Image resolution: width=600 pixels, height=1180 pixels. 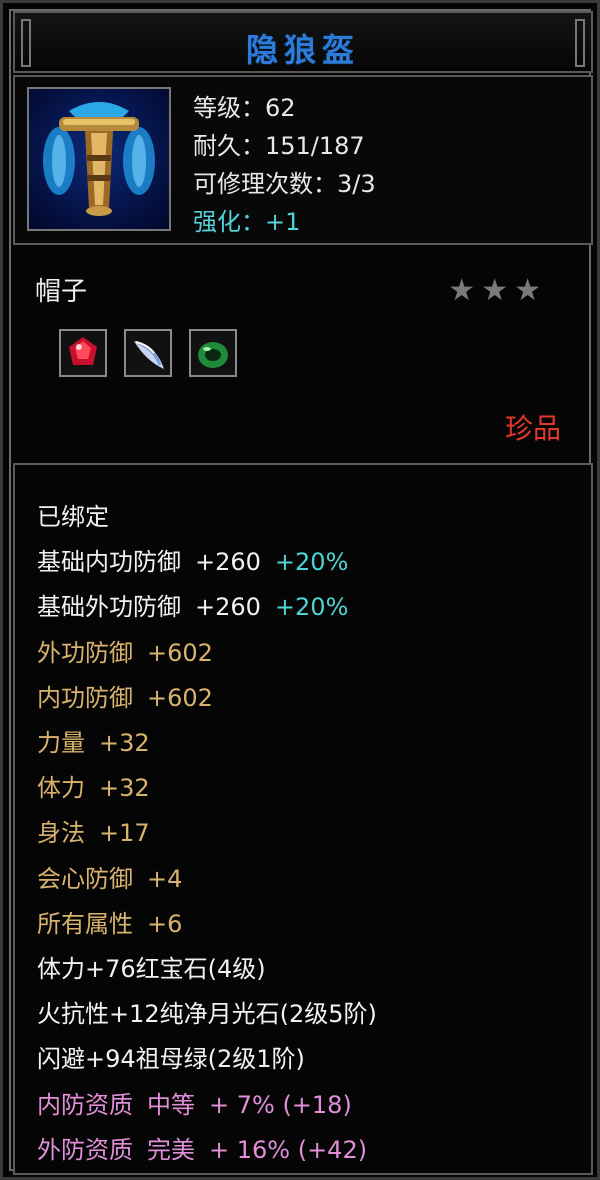 I want to click on attribute-row: 体力 +32, so click(x=93, y=788).